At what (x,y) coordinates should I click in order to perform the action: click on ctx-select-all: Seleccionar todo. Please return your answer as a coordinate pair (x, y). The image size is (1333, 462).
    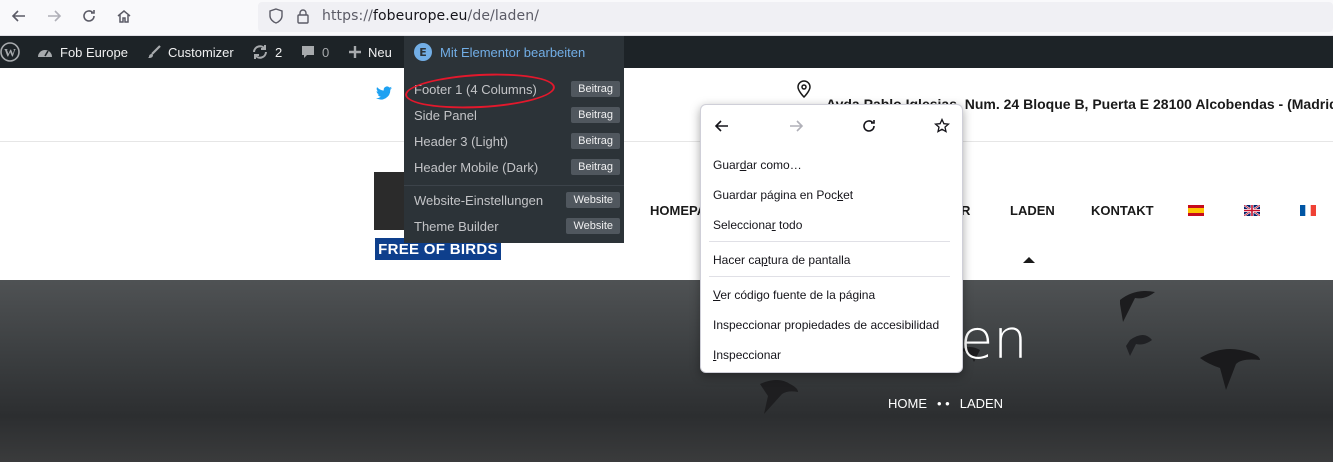
    Looking at the image, I should click on (757, 225).